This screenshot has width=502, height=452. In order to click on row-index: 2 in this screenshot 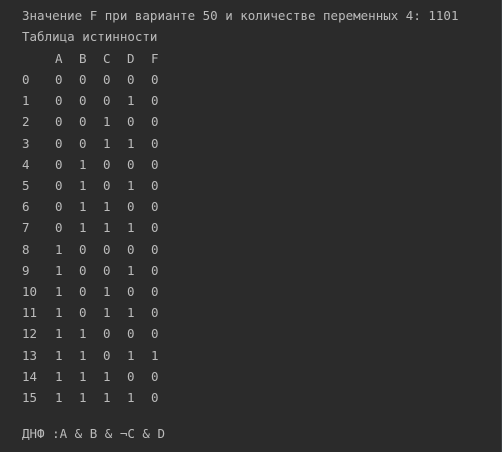, I will do `click(26, 122)`.